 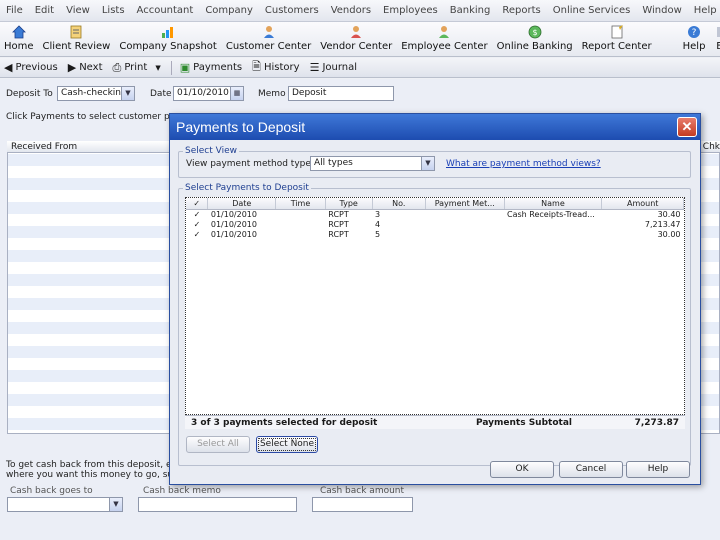 I want to click on col-time: Time, so click(x=300, y=204).